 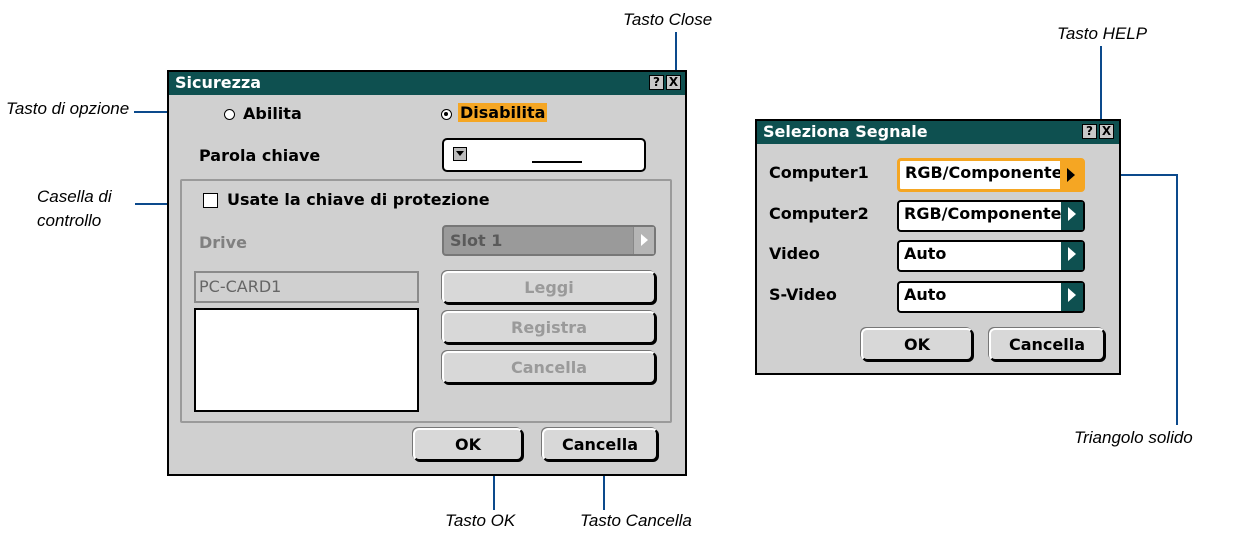 I want to click on signal-select-svideo: Auto, so click(x=991, y=297).